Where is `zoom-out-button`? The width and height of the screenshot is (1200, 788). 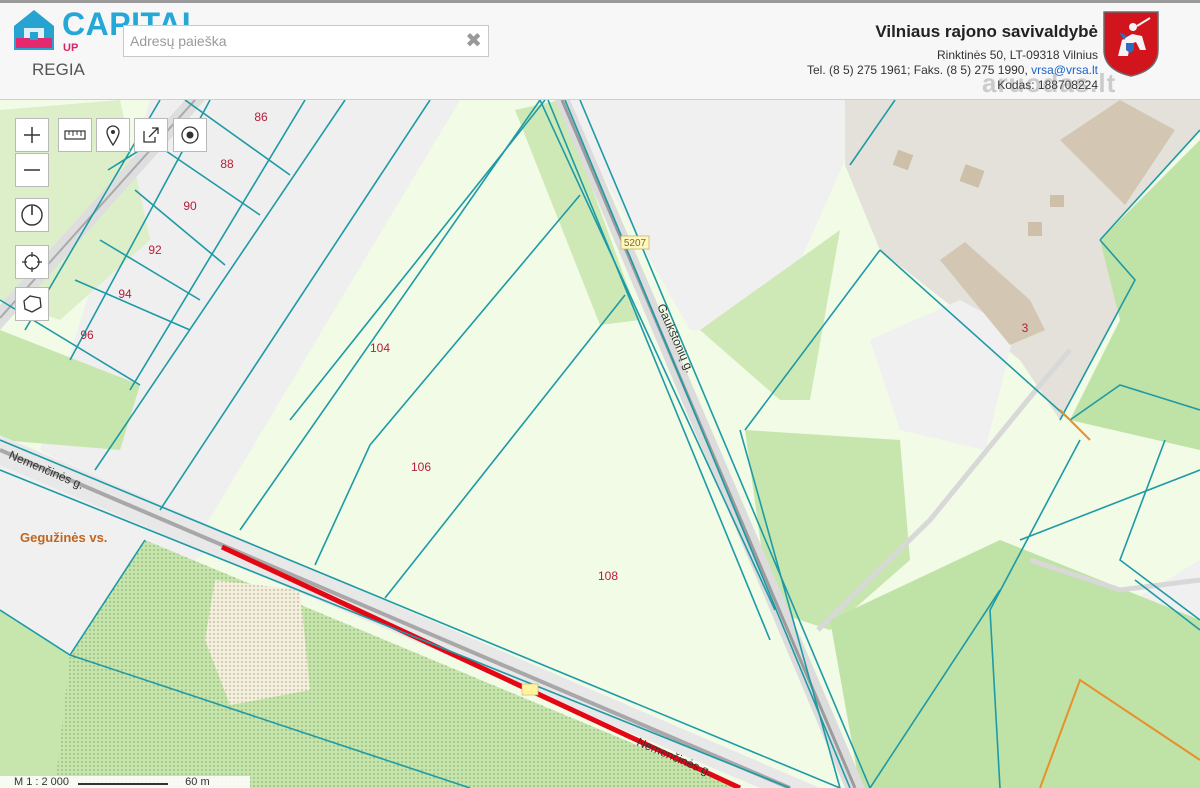
zoom-out-button is located at coordinates (32, 170).